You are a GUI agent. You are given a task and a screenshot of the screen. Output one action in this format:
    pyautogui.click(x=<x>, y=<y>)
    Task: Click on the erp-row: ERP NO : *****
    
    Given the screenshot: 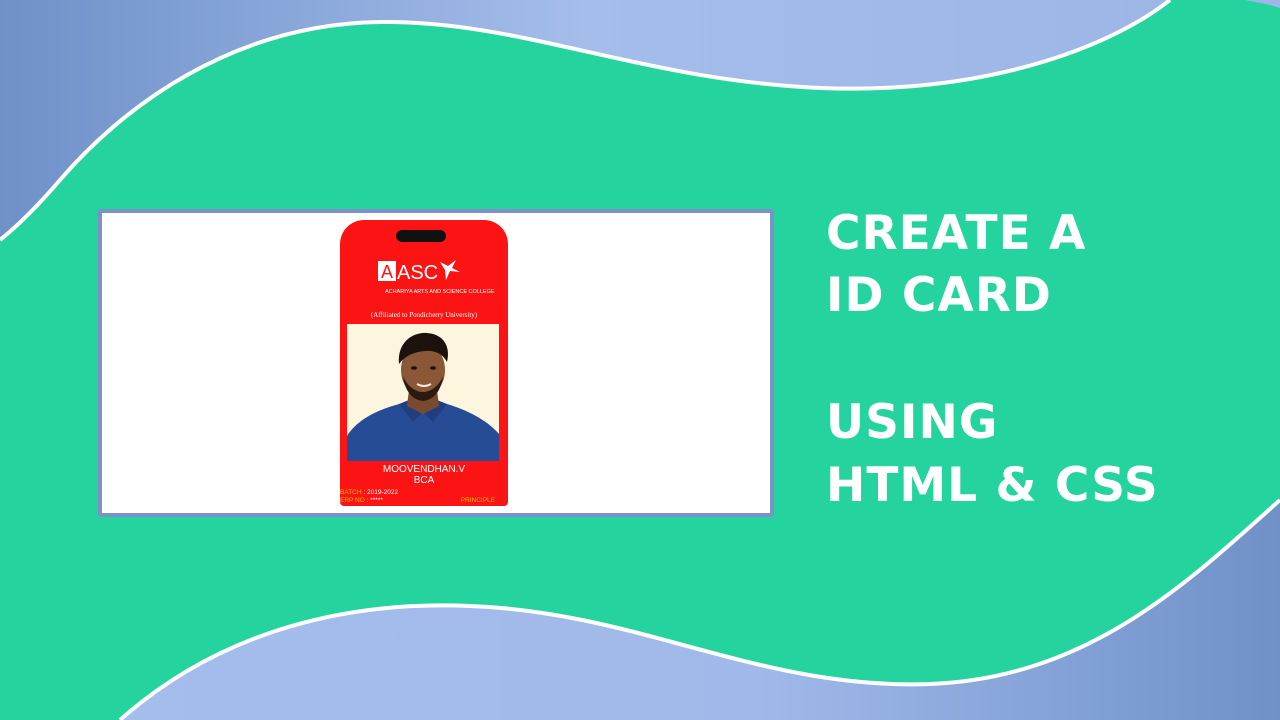 What is the action you would take?
    pyautogui.click(x=361, y=501)
    